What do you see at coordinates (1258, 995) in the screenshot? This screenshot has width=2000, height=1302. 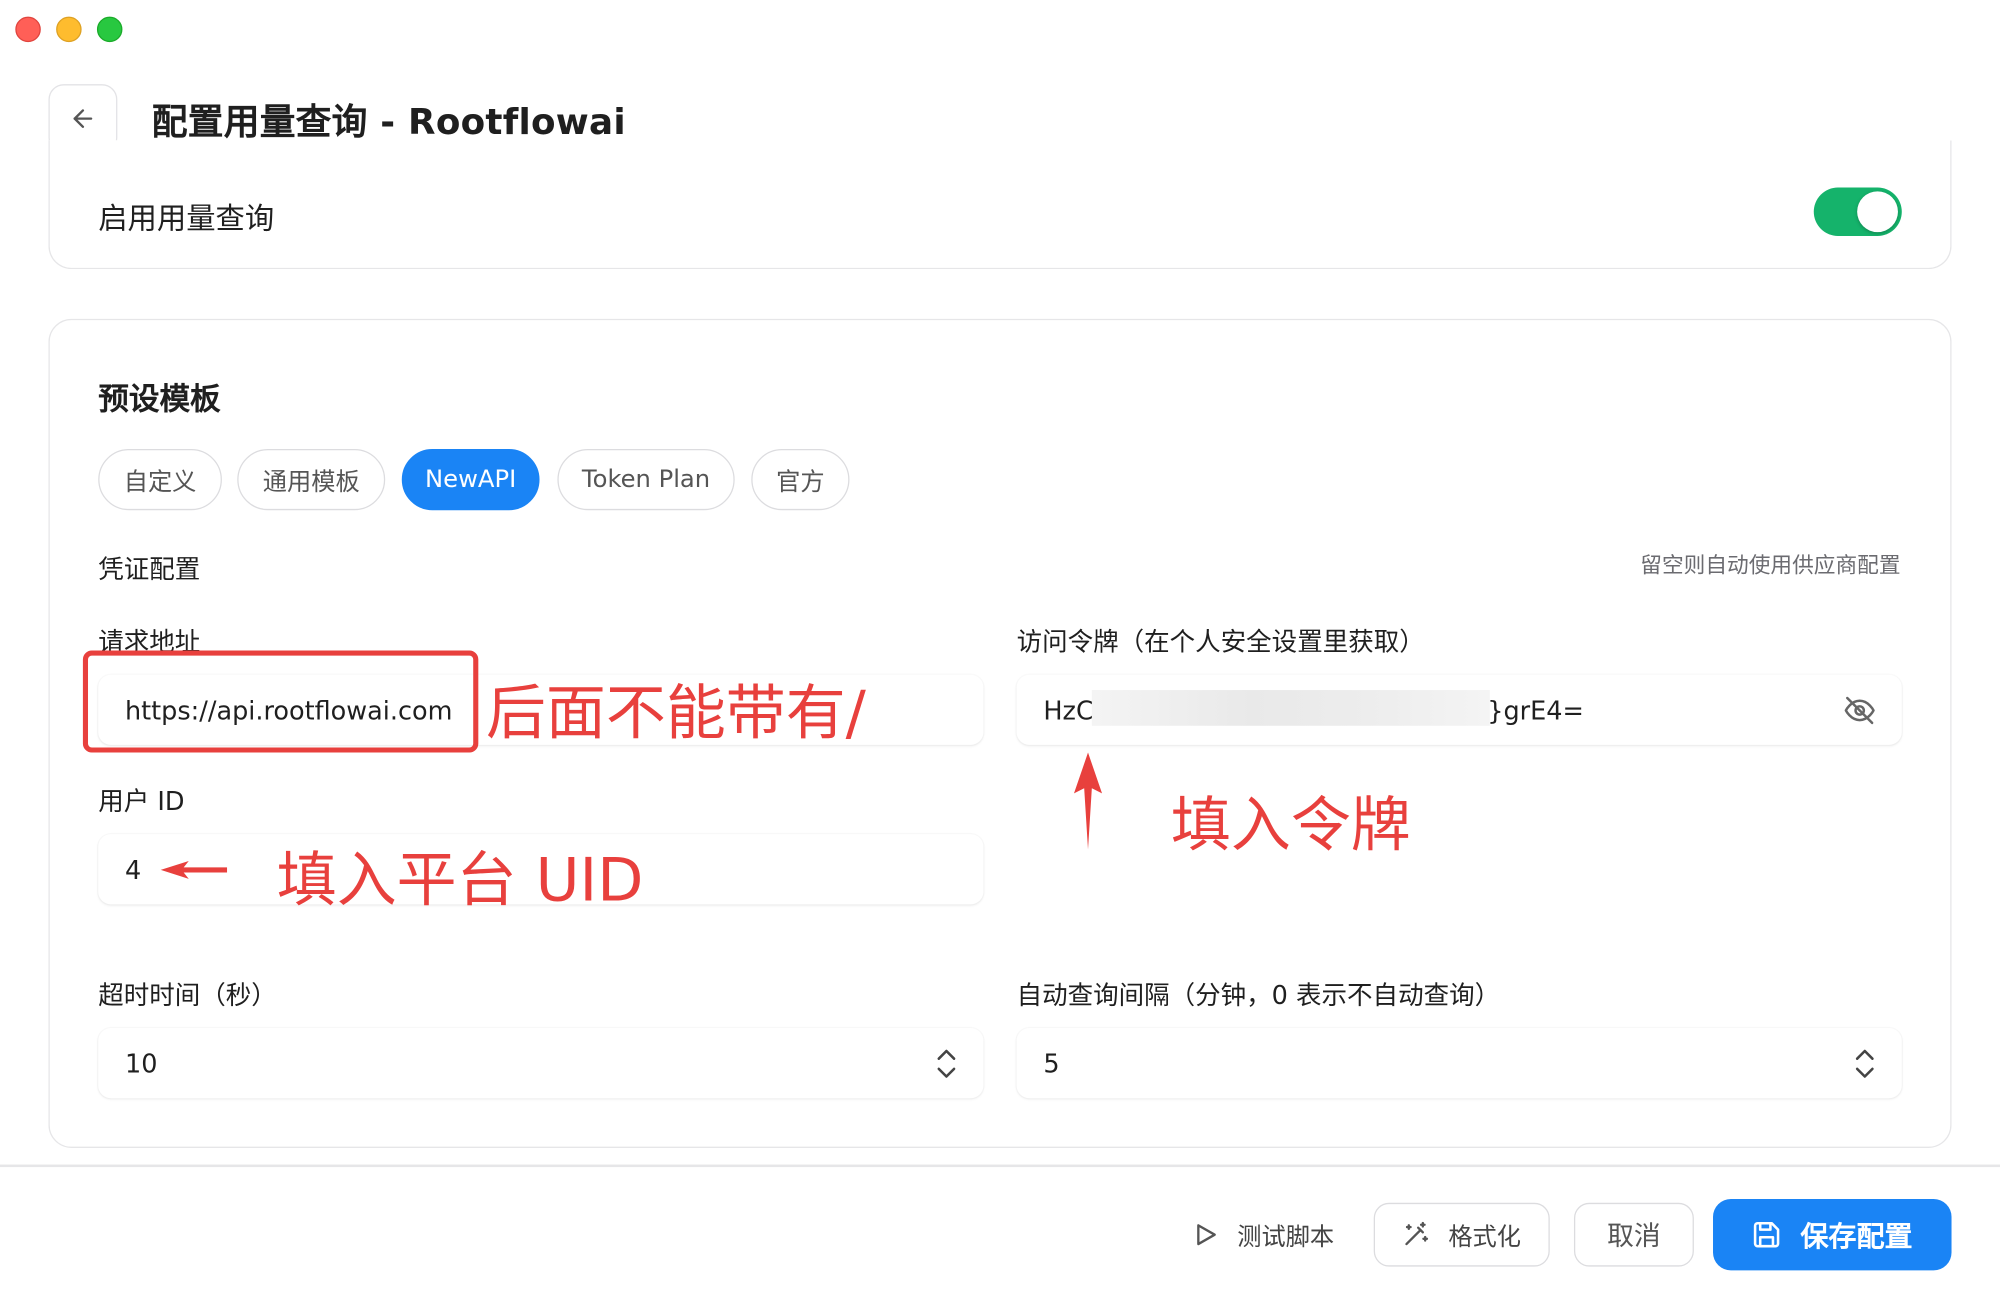 I see `auto-interval-label: 自动查询间隔（分钟，0 表示不自动查询）` at bounding box center [1258, 995].